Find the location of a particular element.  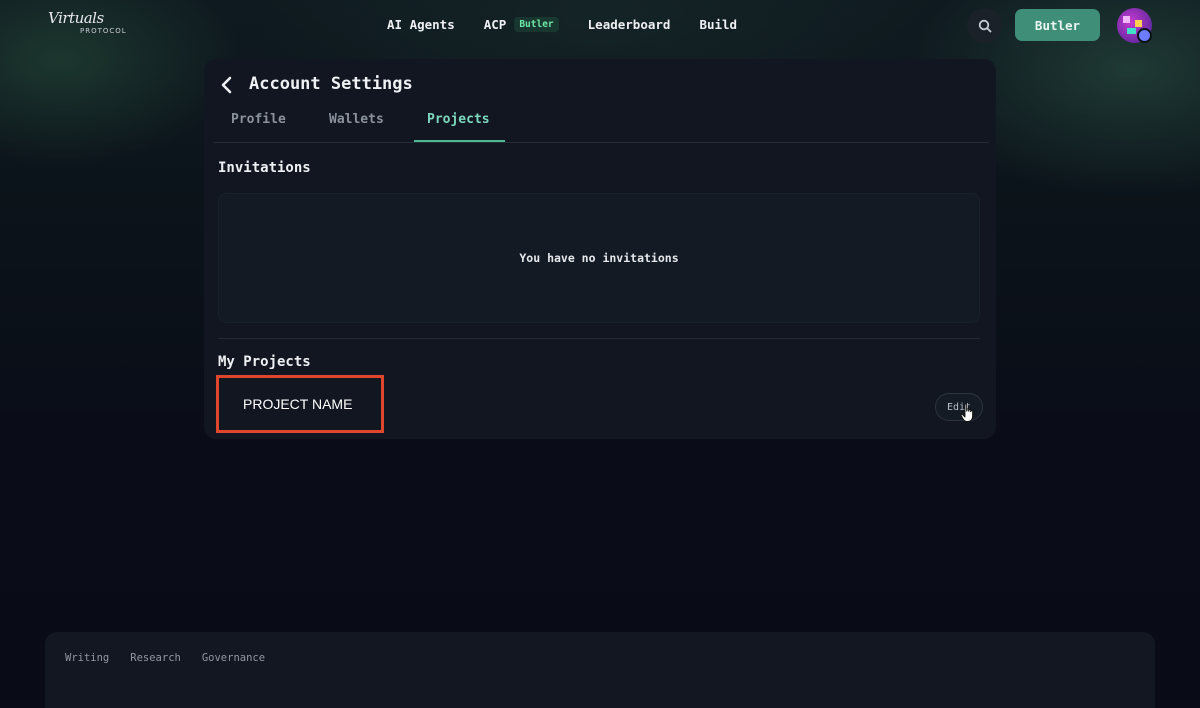

project-name: PROJECT NAME is located at coordinates (298, 404).